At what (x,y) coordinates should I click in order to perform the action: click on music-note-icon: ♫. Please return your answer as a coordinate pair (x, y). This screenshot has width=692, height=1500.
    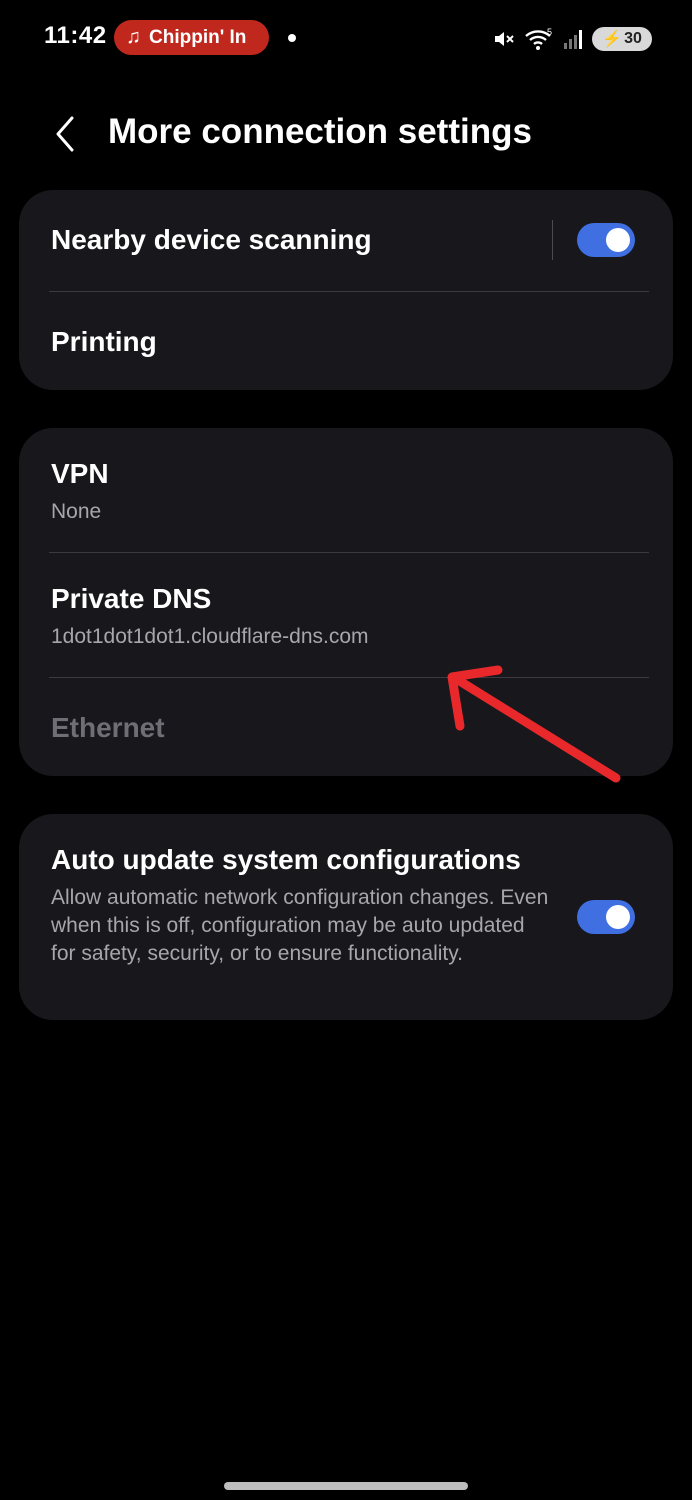
    Looking at the image, I should click on (133, 37).